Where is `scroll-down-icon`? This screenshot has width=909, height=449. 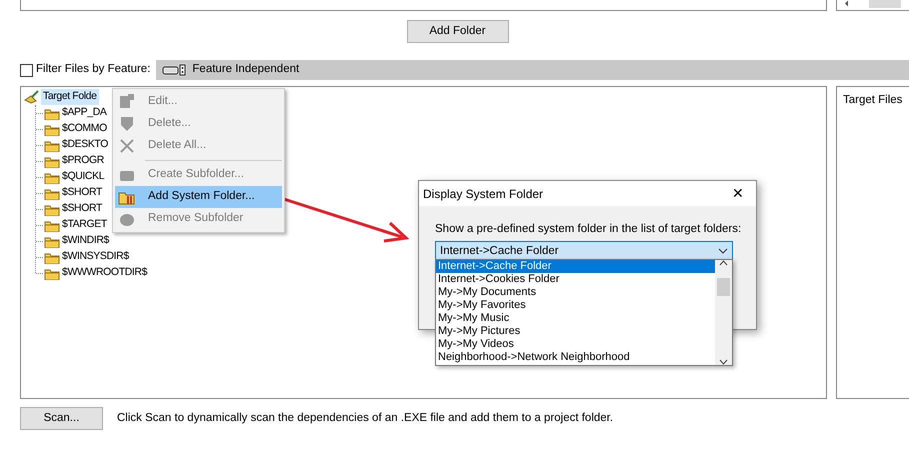
scroll-down-icon is located at coordinates (723, 362).